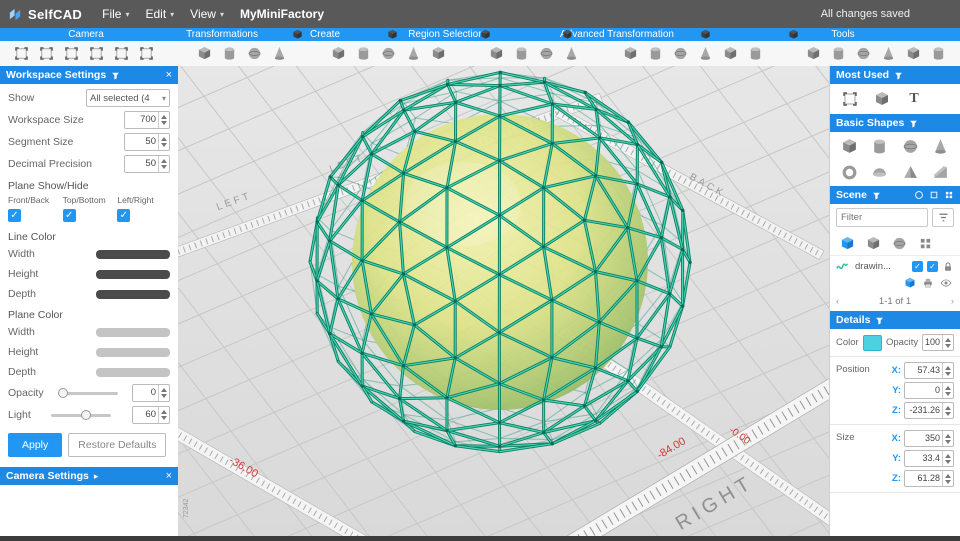 This screenshot has width=960, height=541. I want to click on magic-fix-tool-icon, so click(863, 53).